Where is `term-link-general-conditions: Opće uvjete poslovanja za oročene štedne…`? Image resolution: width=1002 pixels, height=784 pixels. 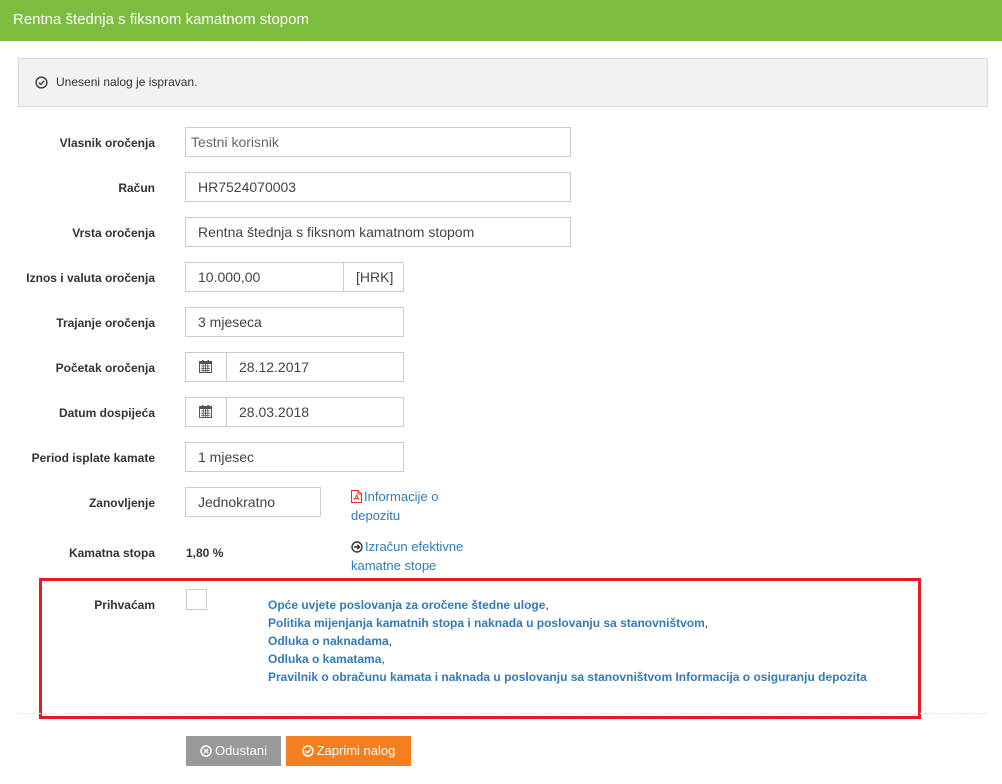 term-link-general-conditions: Opće uvjete poslovanja za oročene štedne… is located at coordinates (406, 605).